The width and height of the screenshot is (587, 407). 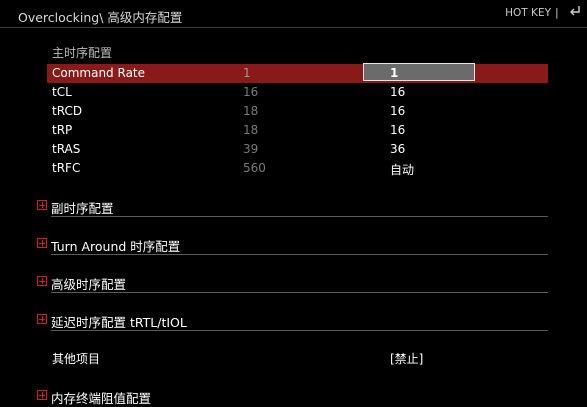 What do you see at coordinates (66, 149) in the screenshot?
I see `timing-name: tRAS` at bounding box center [66, 149].